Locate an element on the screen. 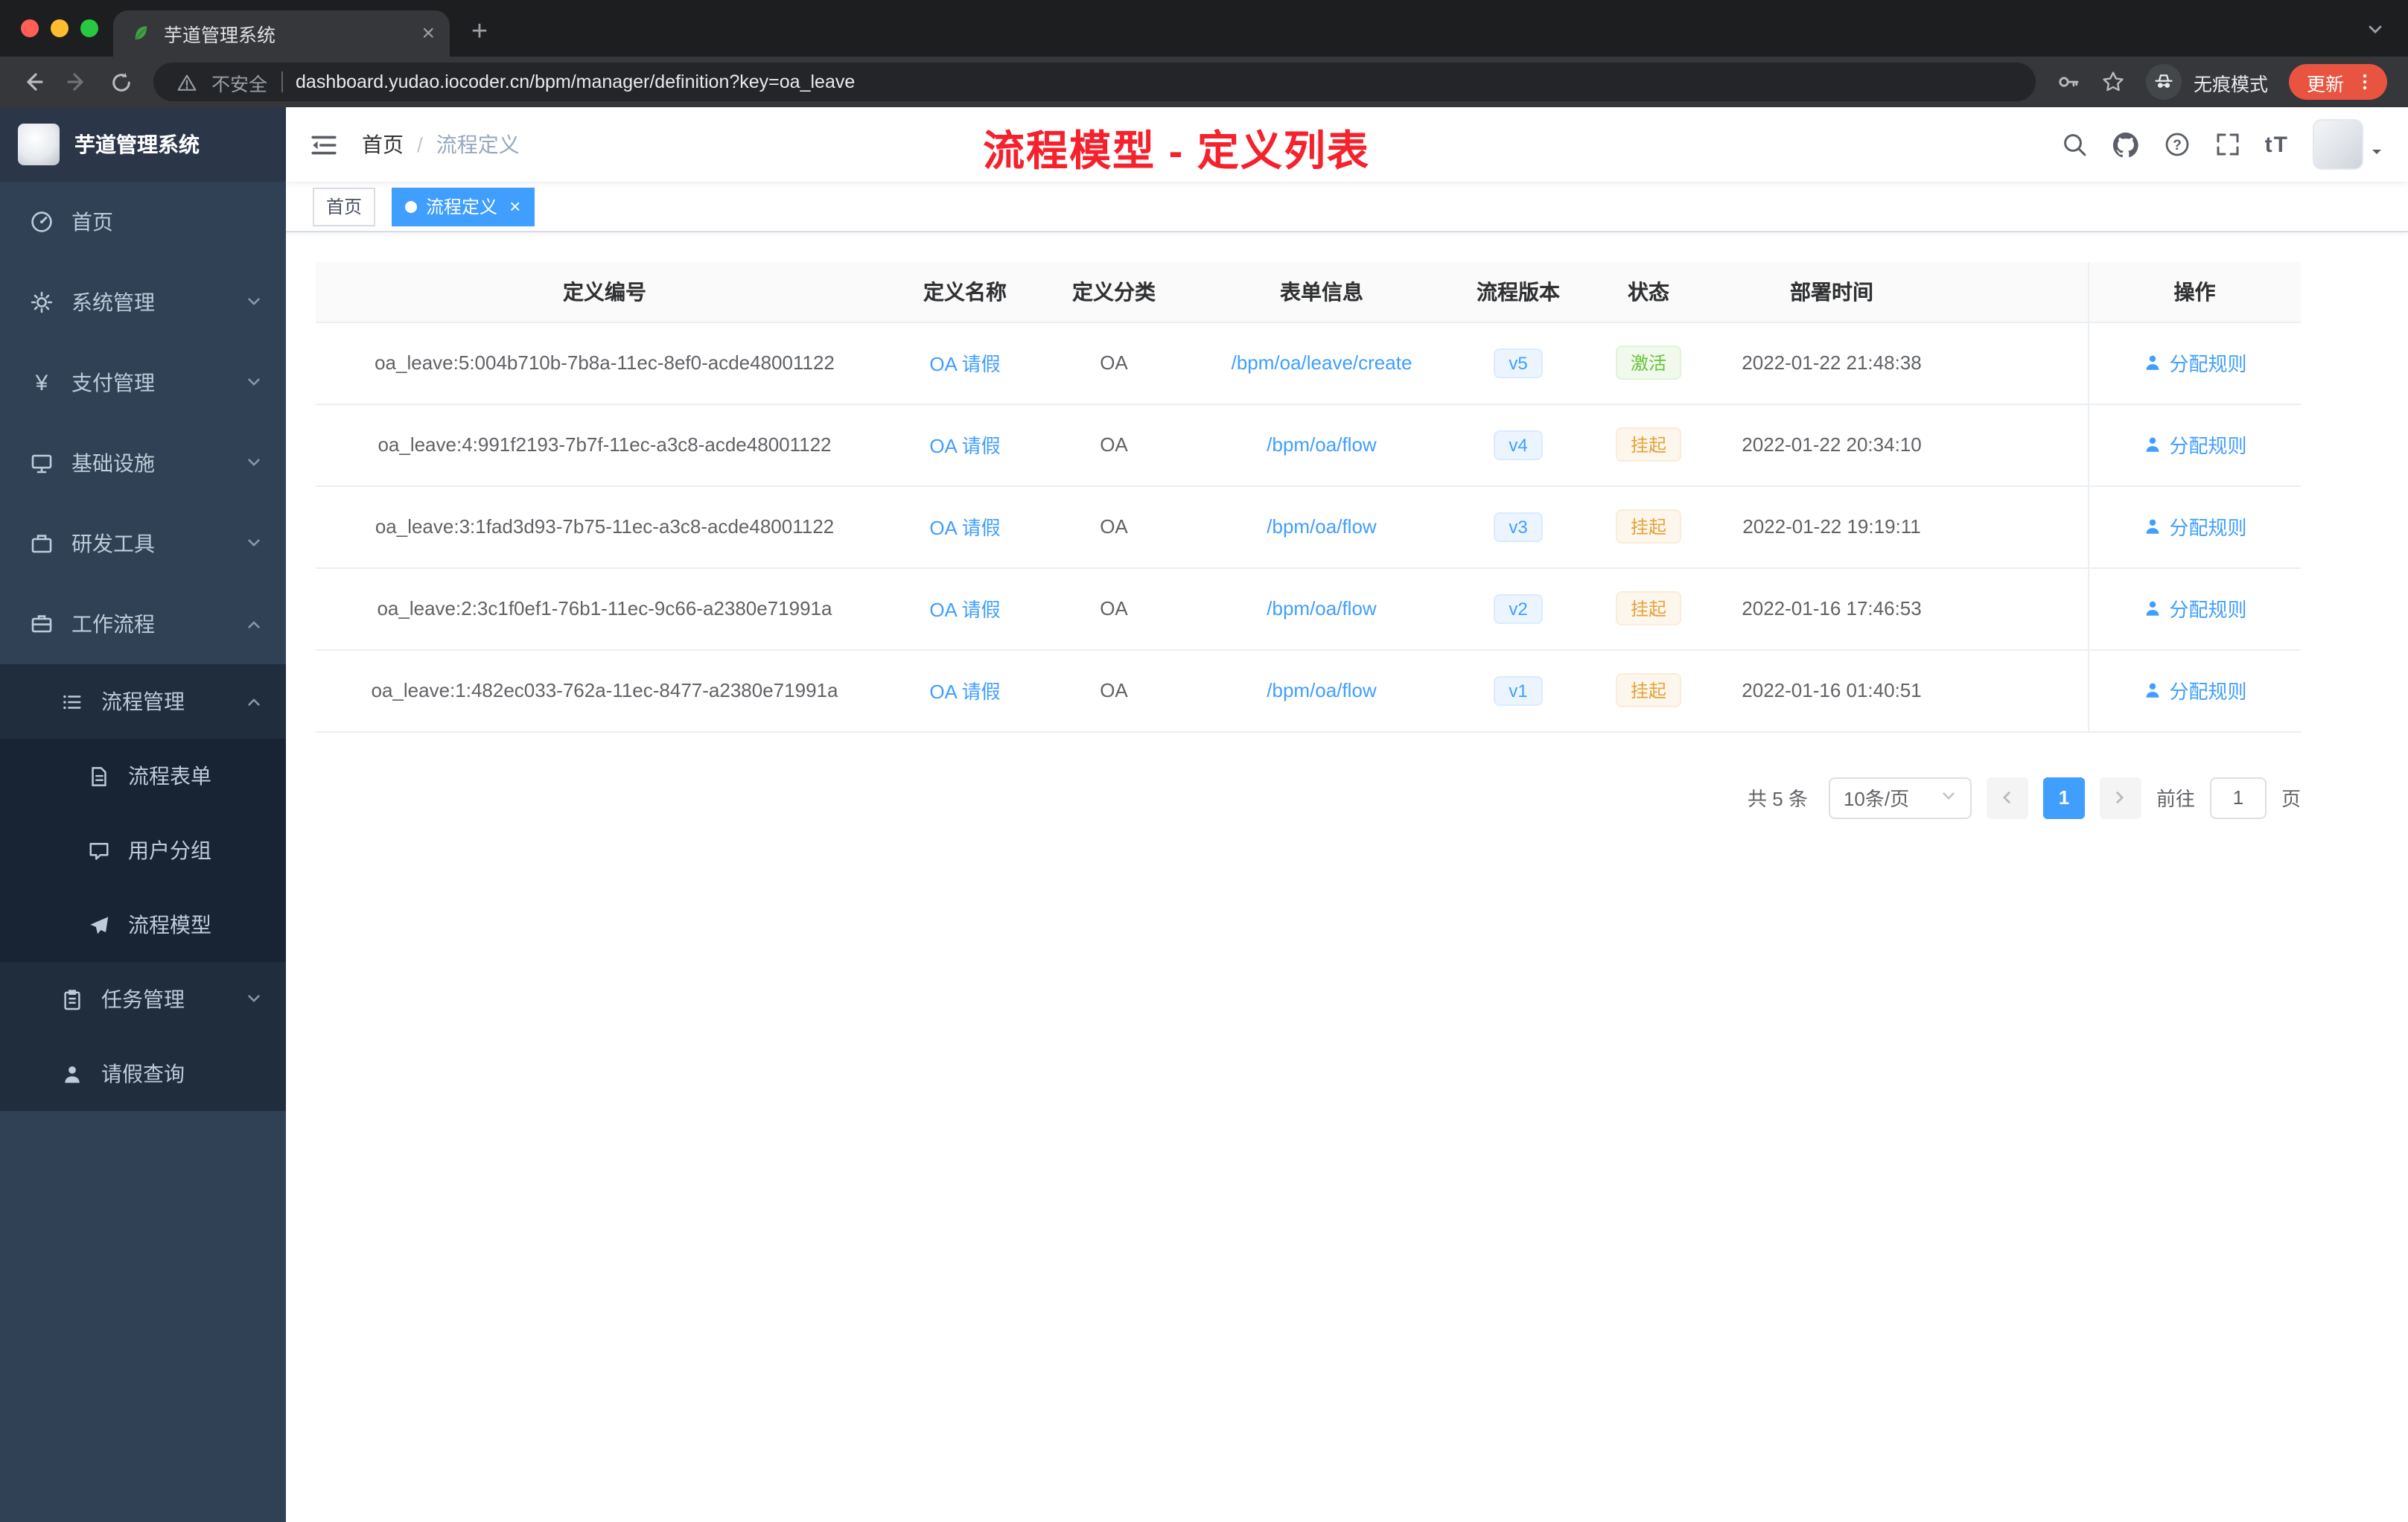 The height and width of the screenshot is (1522, 2408). window-controls is located at coordinates (59, 28).